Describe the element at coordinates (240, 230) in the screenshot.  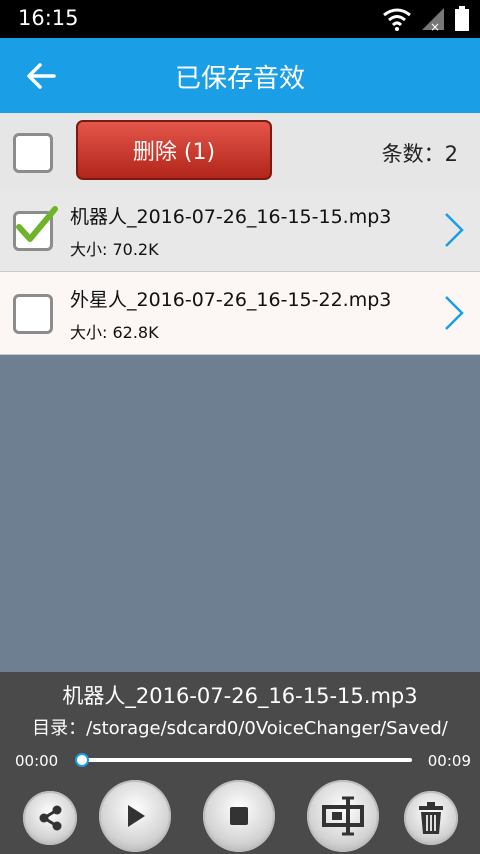
I see `list-item: 机器人_2016-07-26_16-15-15.mp3 大小: 70.2K` at that location.